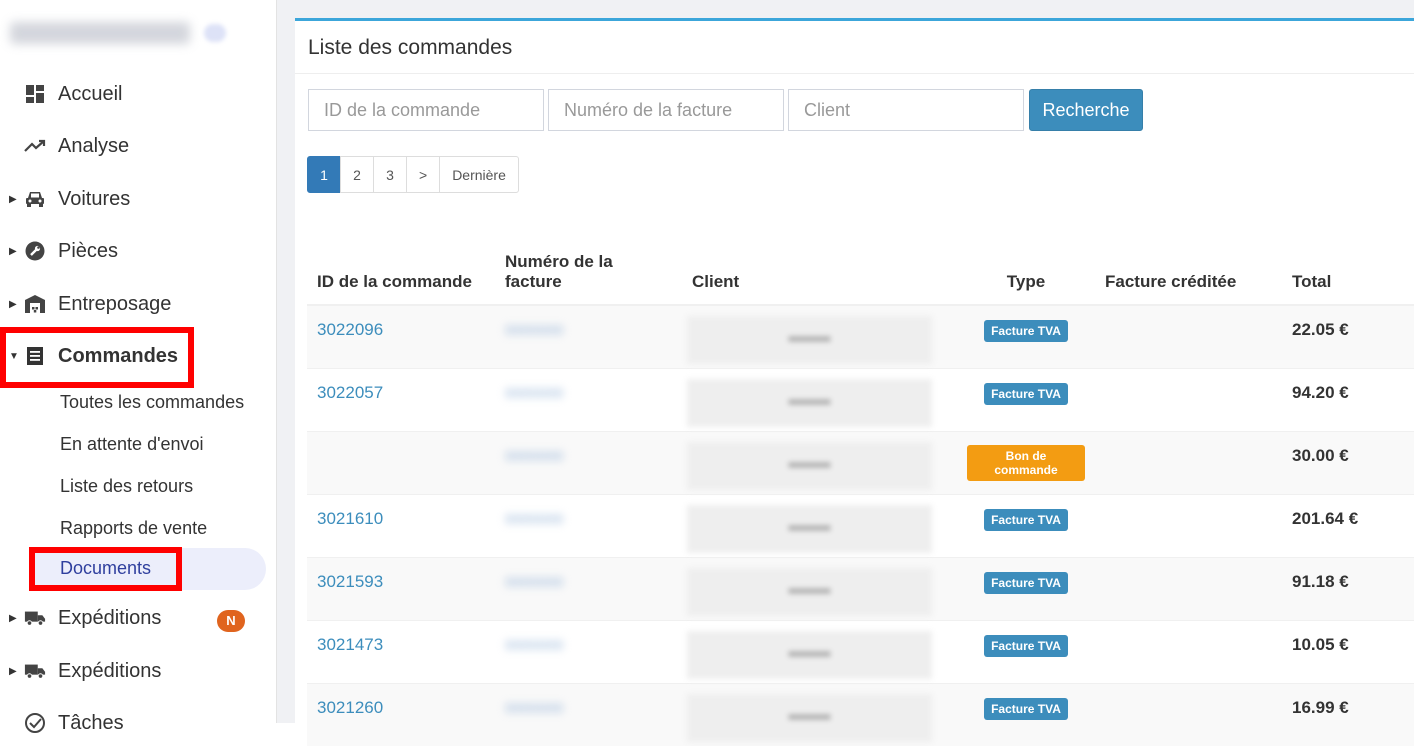 The height and width of the screenshot is (746, 1414). Describe the element at coordinates (350, 518) in the screenshot. I see `order-id-link: 3021610` at that location.